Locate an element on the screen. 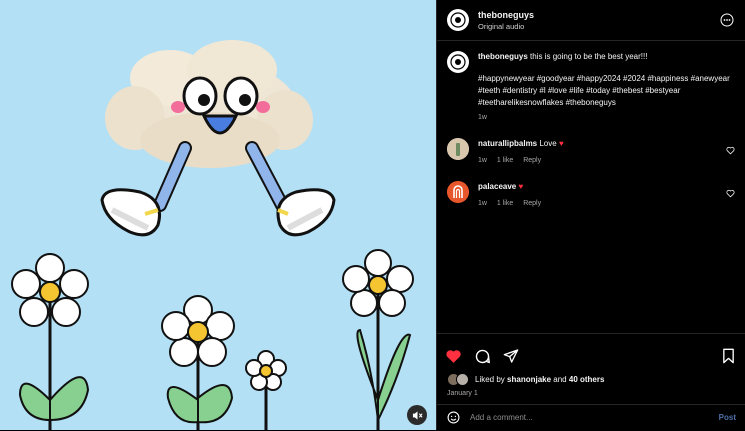 This screenshot has height=431, width=745. post-header: theboneguys Original audio is located at coordinates (591, 20).